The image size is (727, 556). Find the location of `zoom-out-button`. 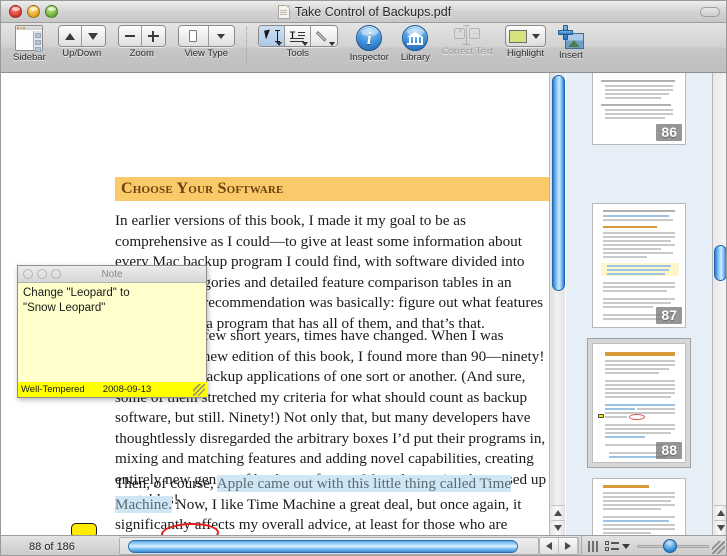

zoom-out-button is located at coordinates (130, 36).